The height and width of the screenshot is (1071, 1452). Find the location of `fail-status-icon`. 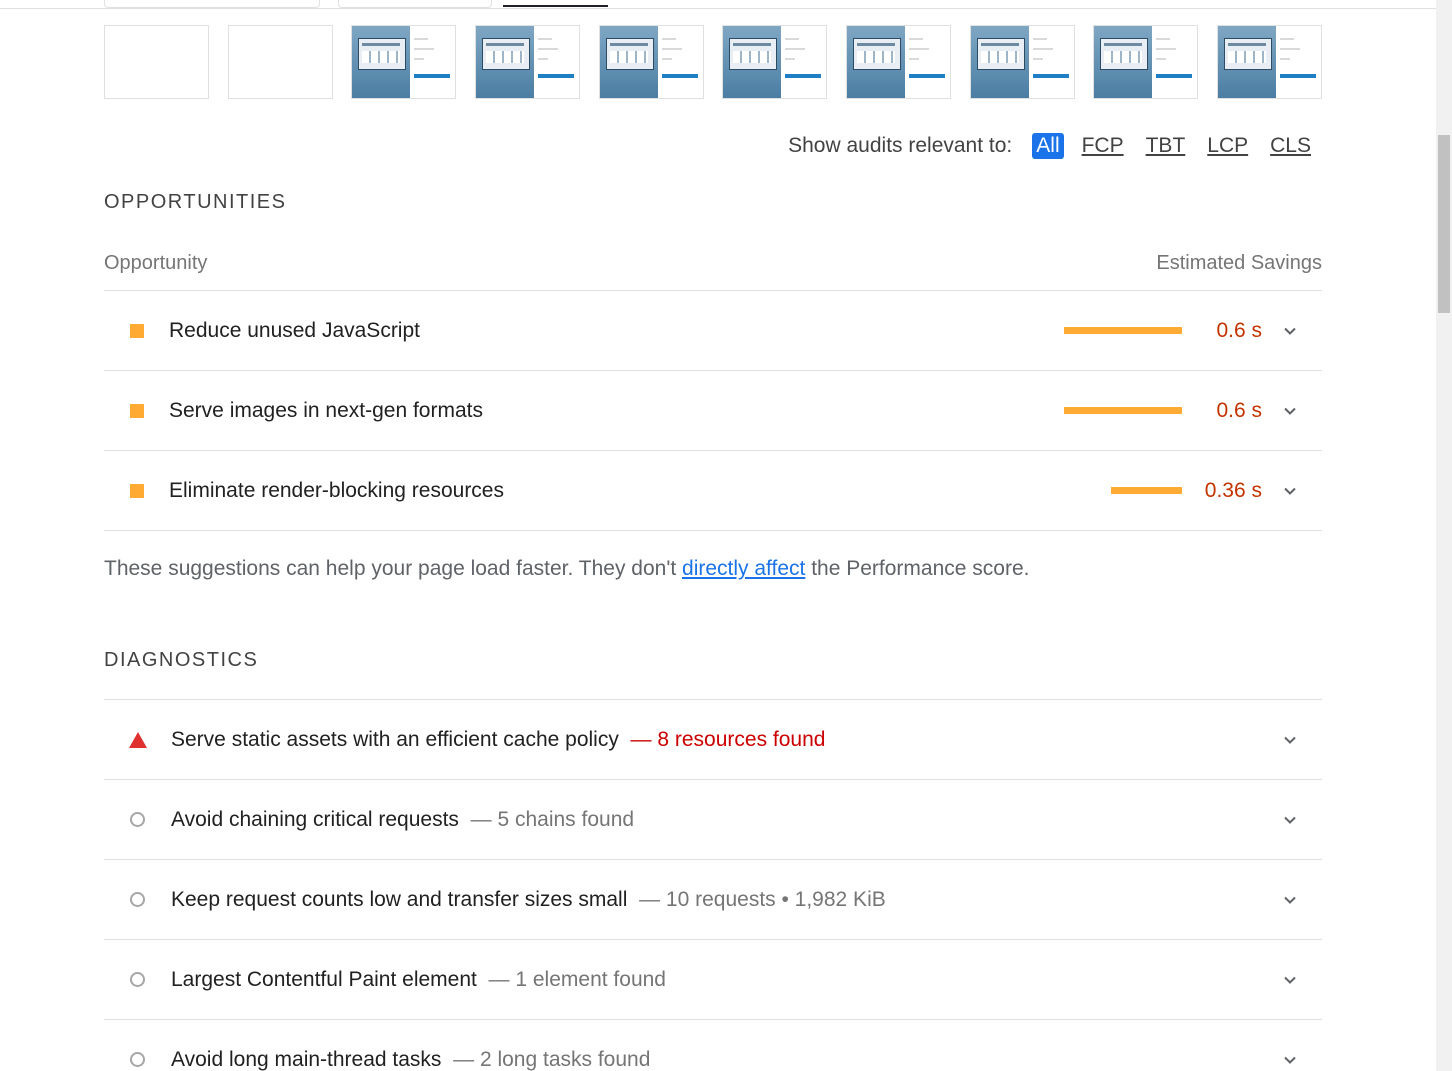

fail-status-icon is located at coordinates (138, 739).